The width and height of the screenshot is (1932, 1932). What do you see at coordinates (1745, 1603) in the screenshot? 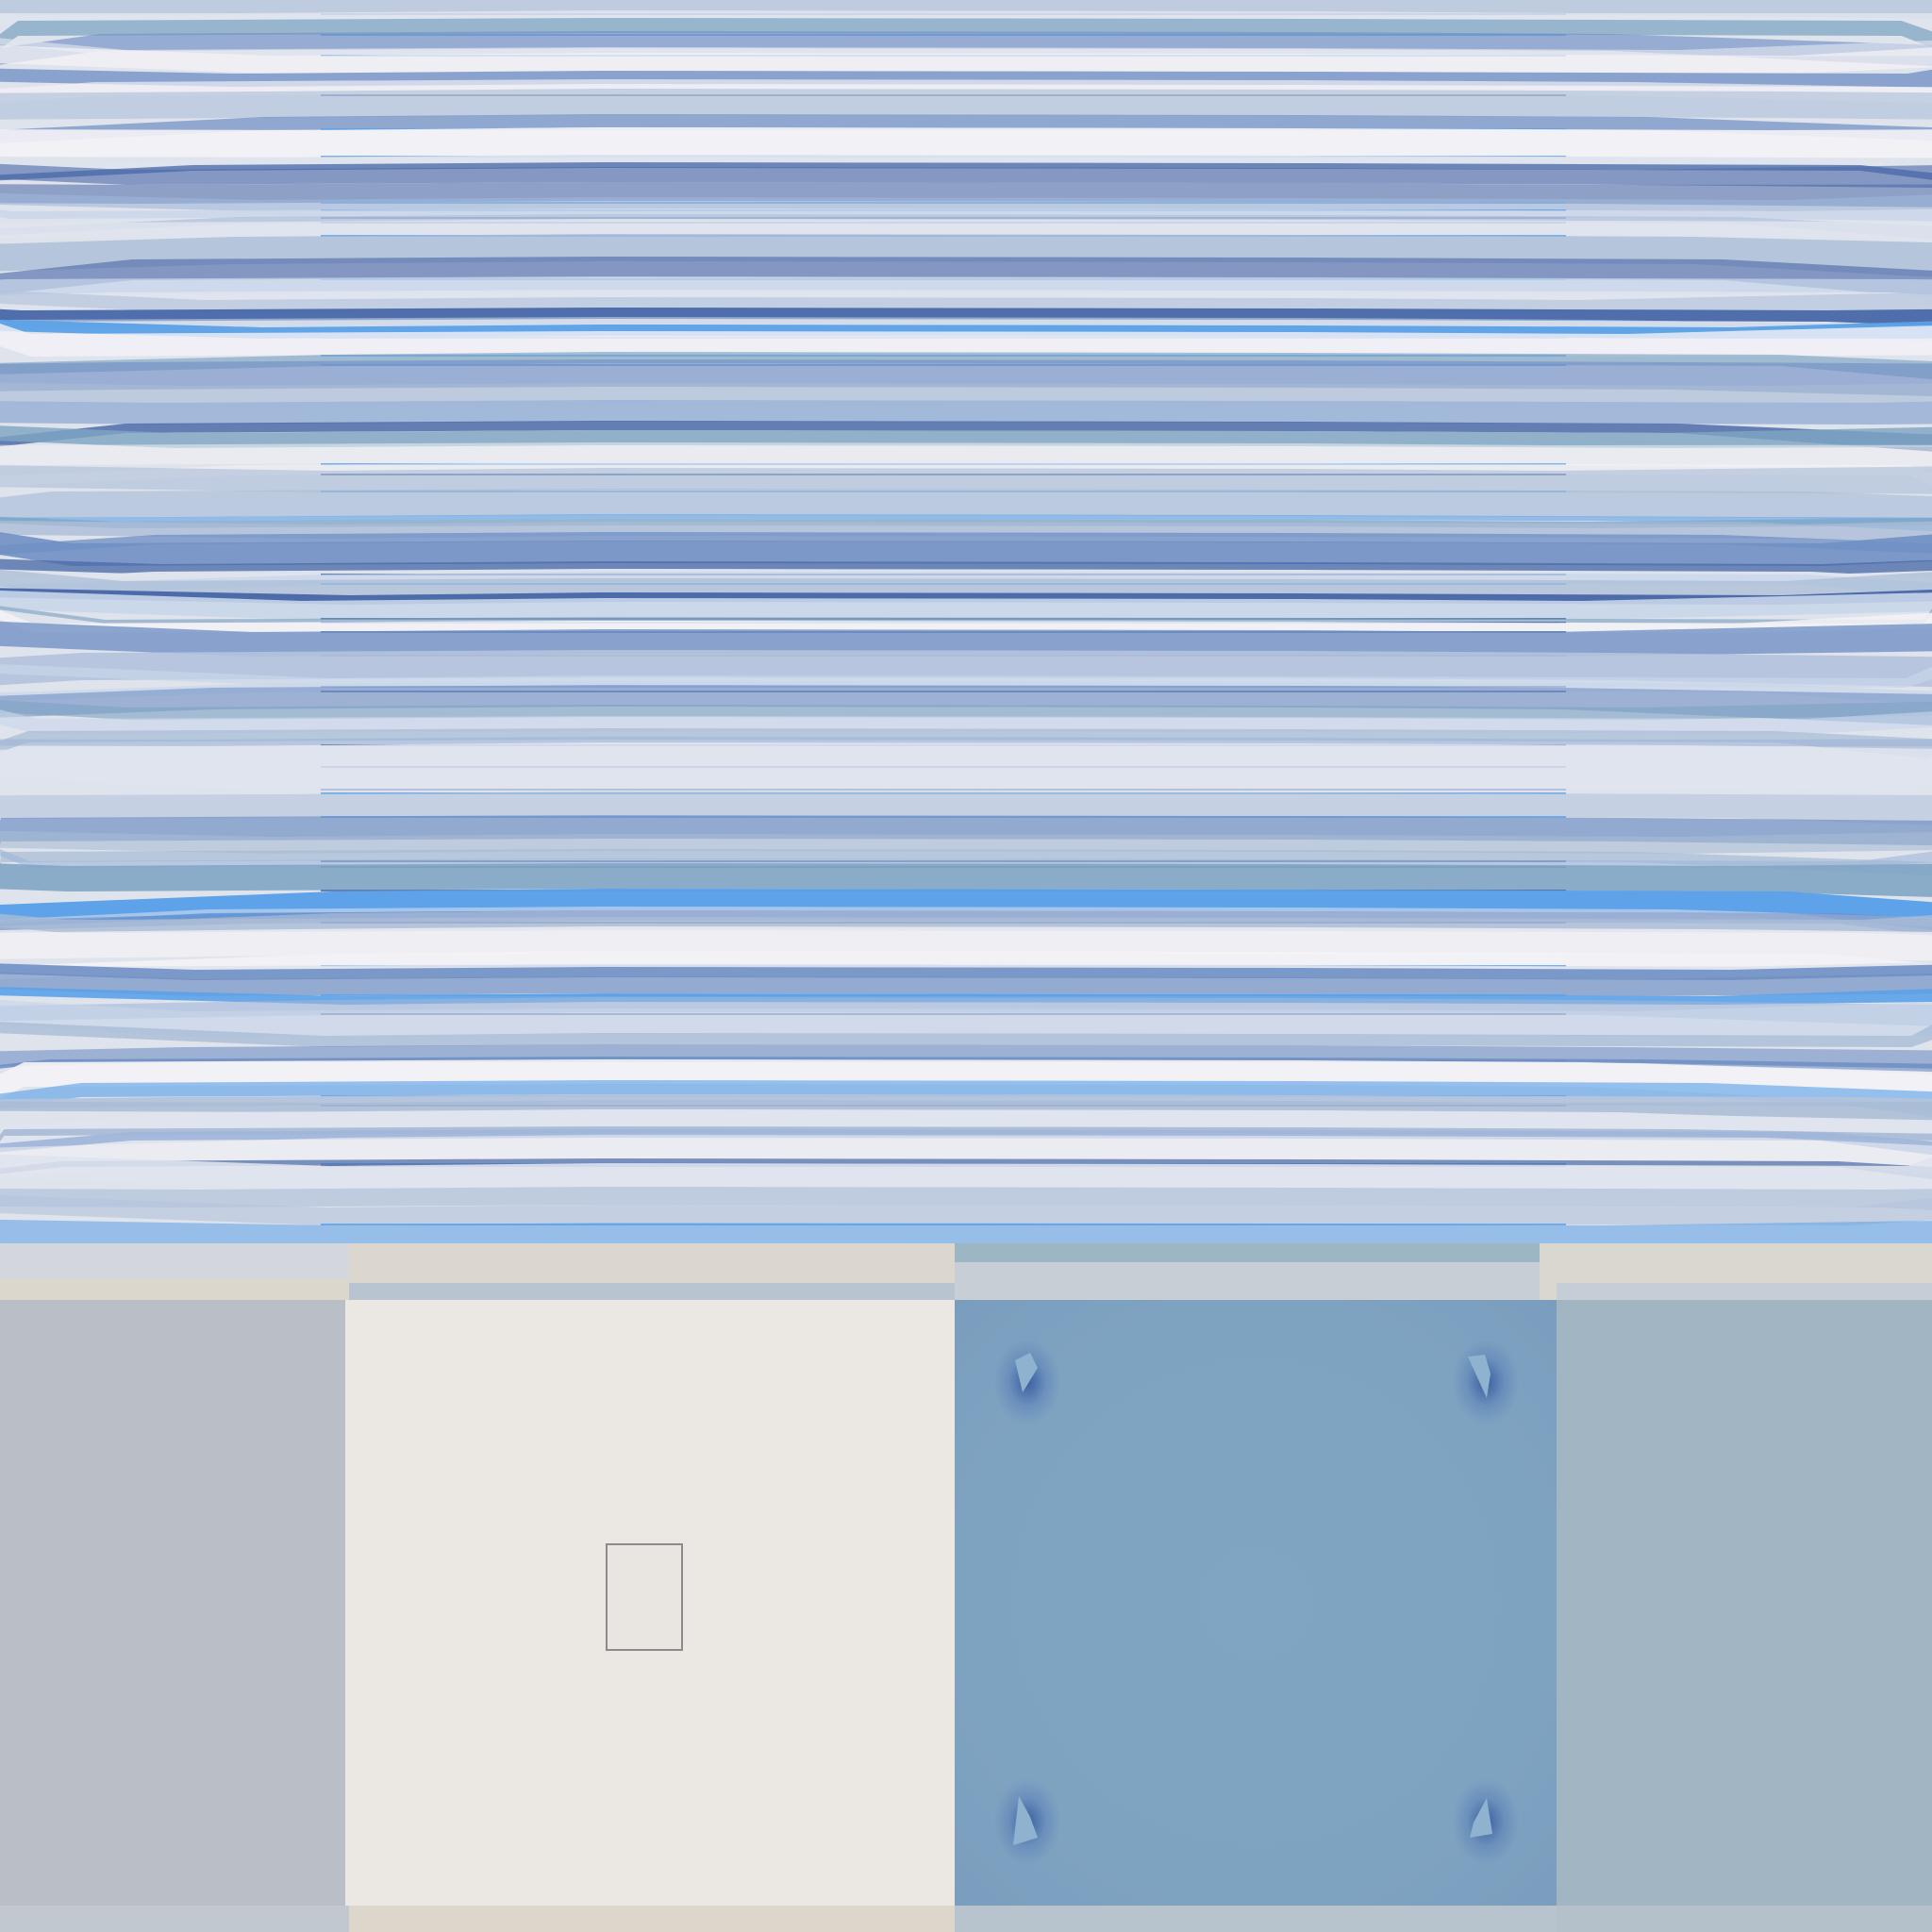
I see `grey-blue-wall-panel` at bounding box center [1745, 1603].